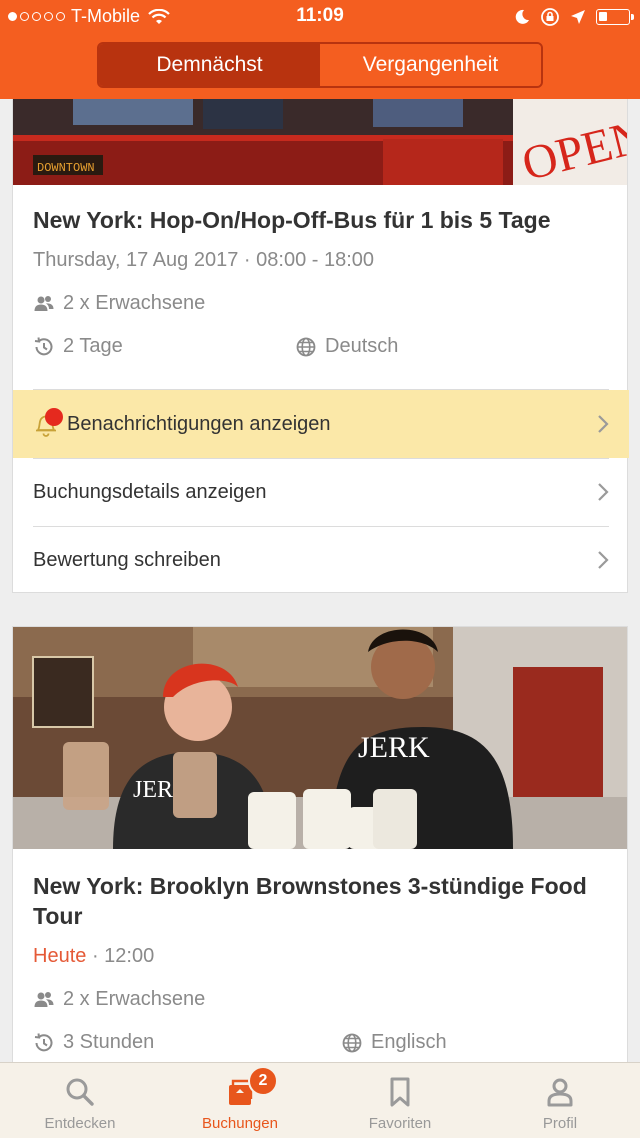  I want to click on tab-discover-label: Entdecken, so click(80, 1123).